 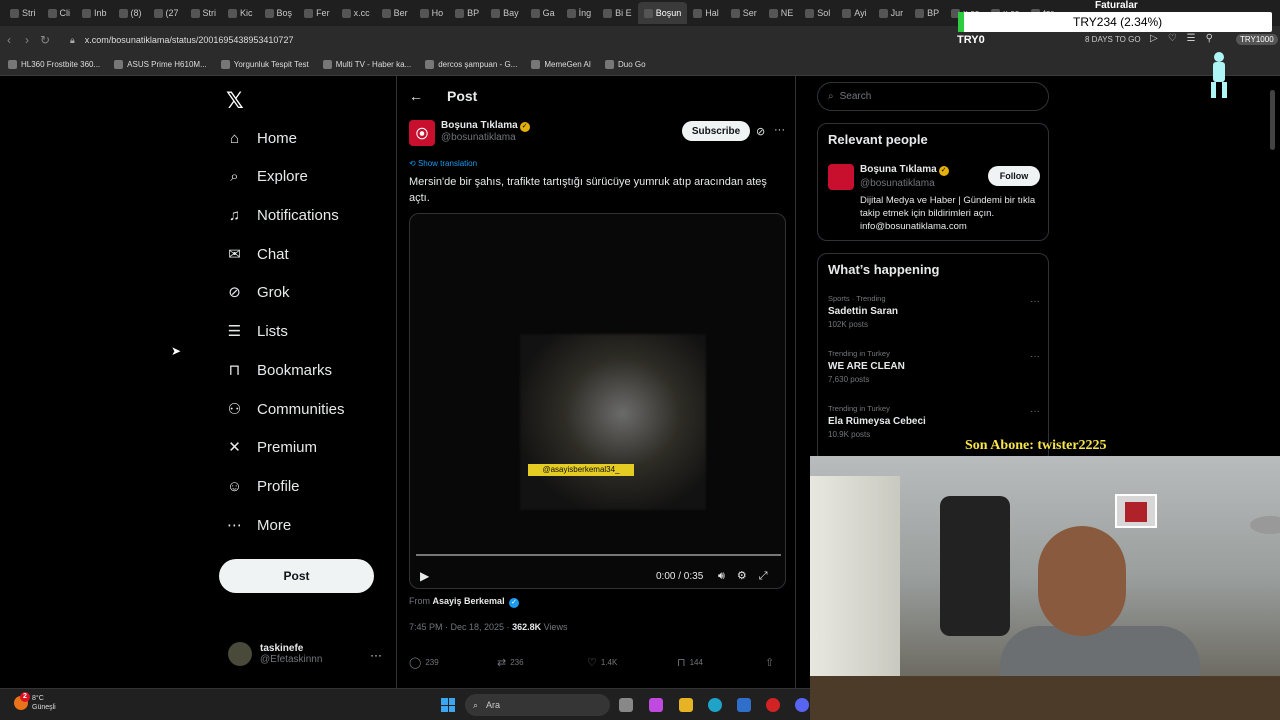 I want to click on browser-tab: Ga, so click(x=543, y=13).